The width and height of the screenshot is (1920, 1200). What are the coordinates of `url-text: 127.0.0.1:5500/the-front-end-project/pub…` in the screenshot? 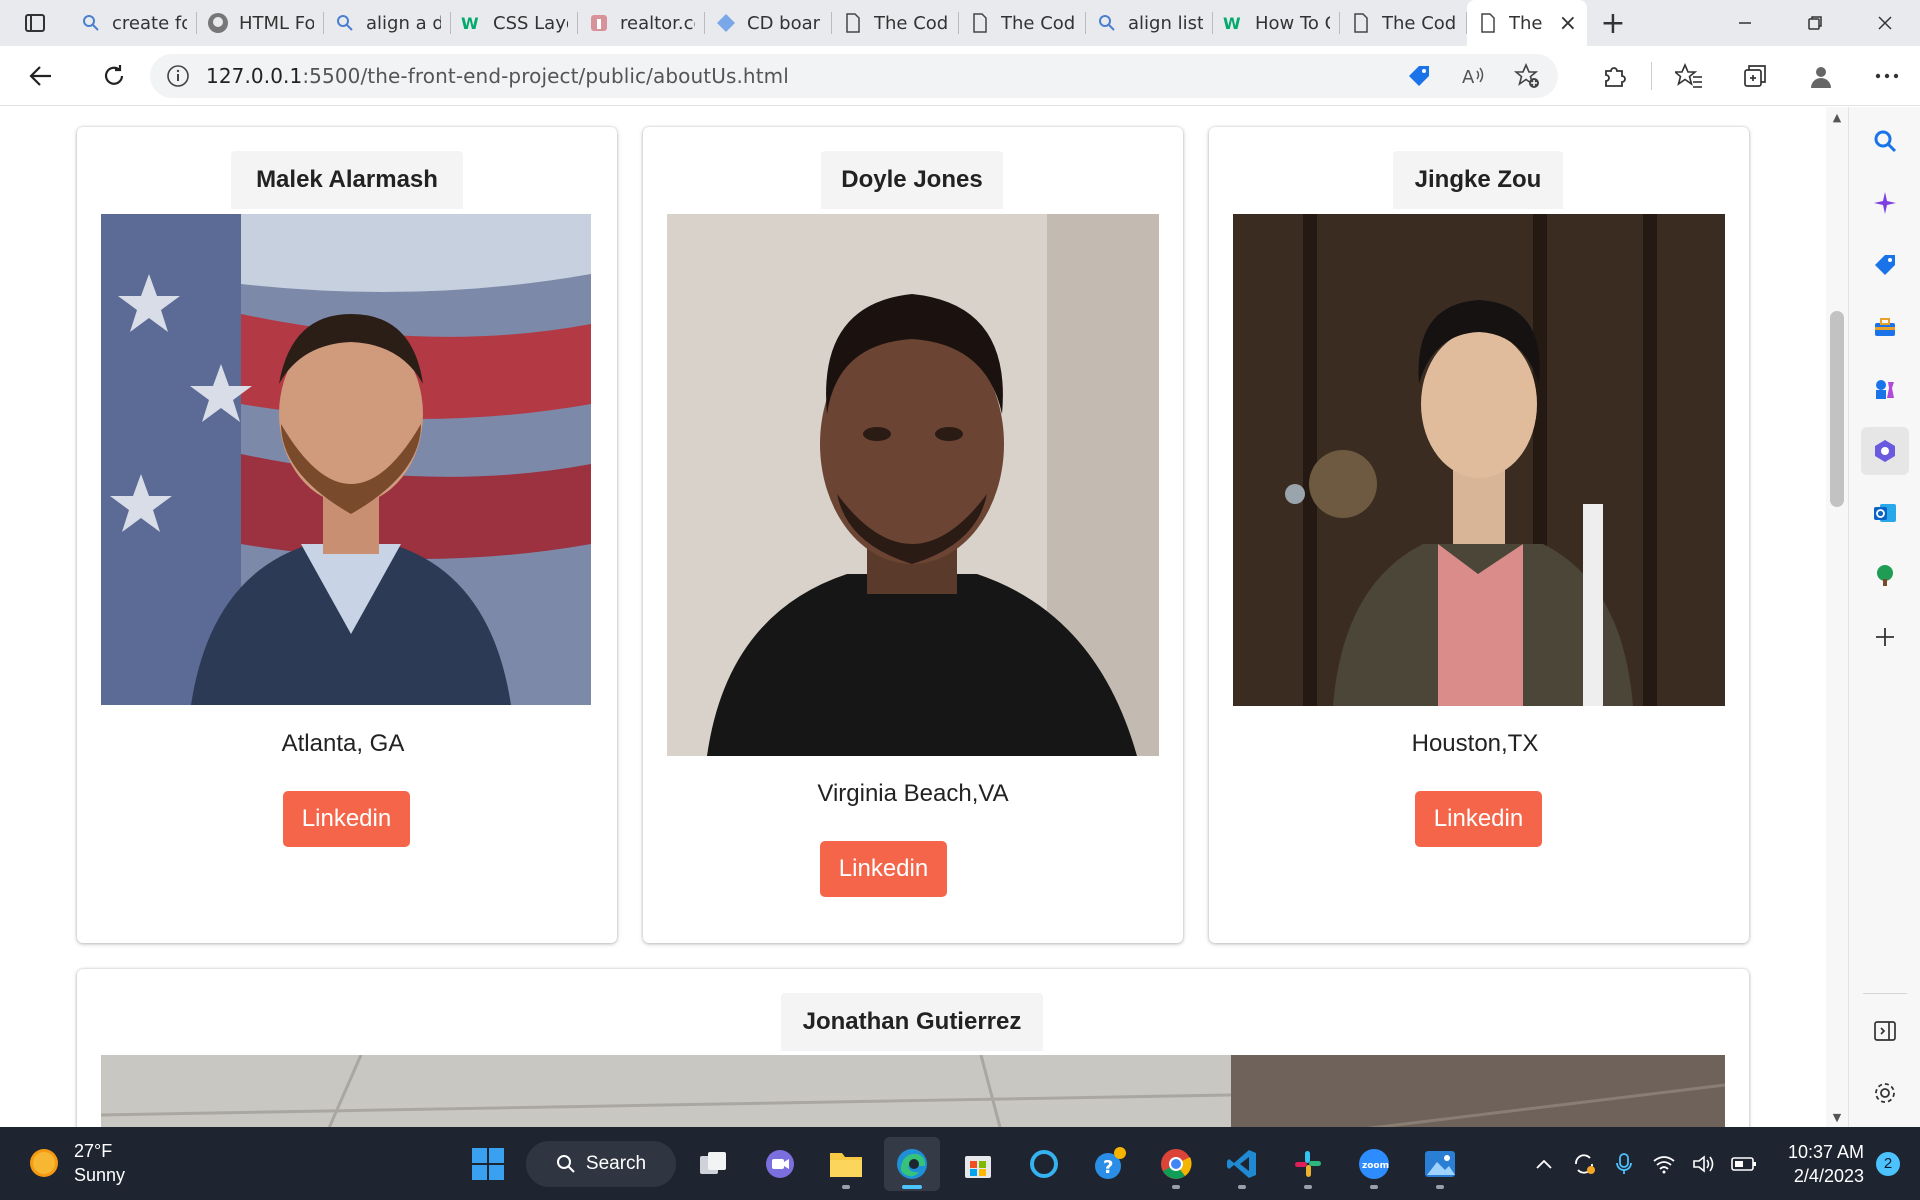 It's located at (497, 76).